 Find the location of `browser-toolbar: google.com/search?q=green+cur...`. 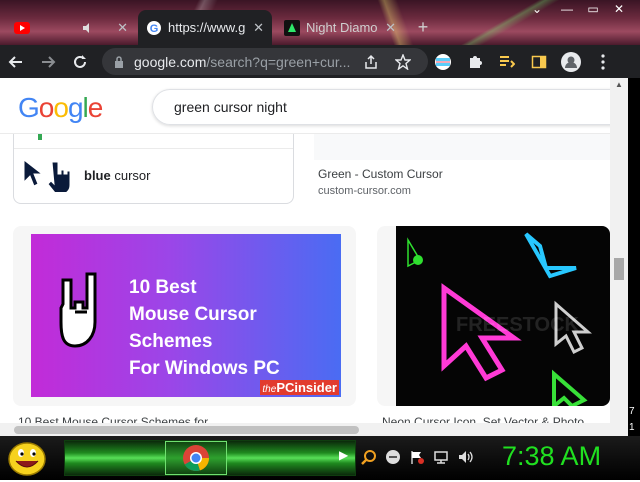

browser-toolbar: google.com/search?q=green+cur... is located at coordinates (320, 61).